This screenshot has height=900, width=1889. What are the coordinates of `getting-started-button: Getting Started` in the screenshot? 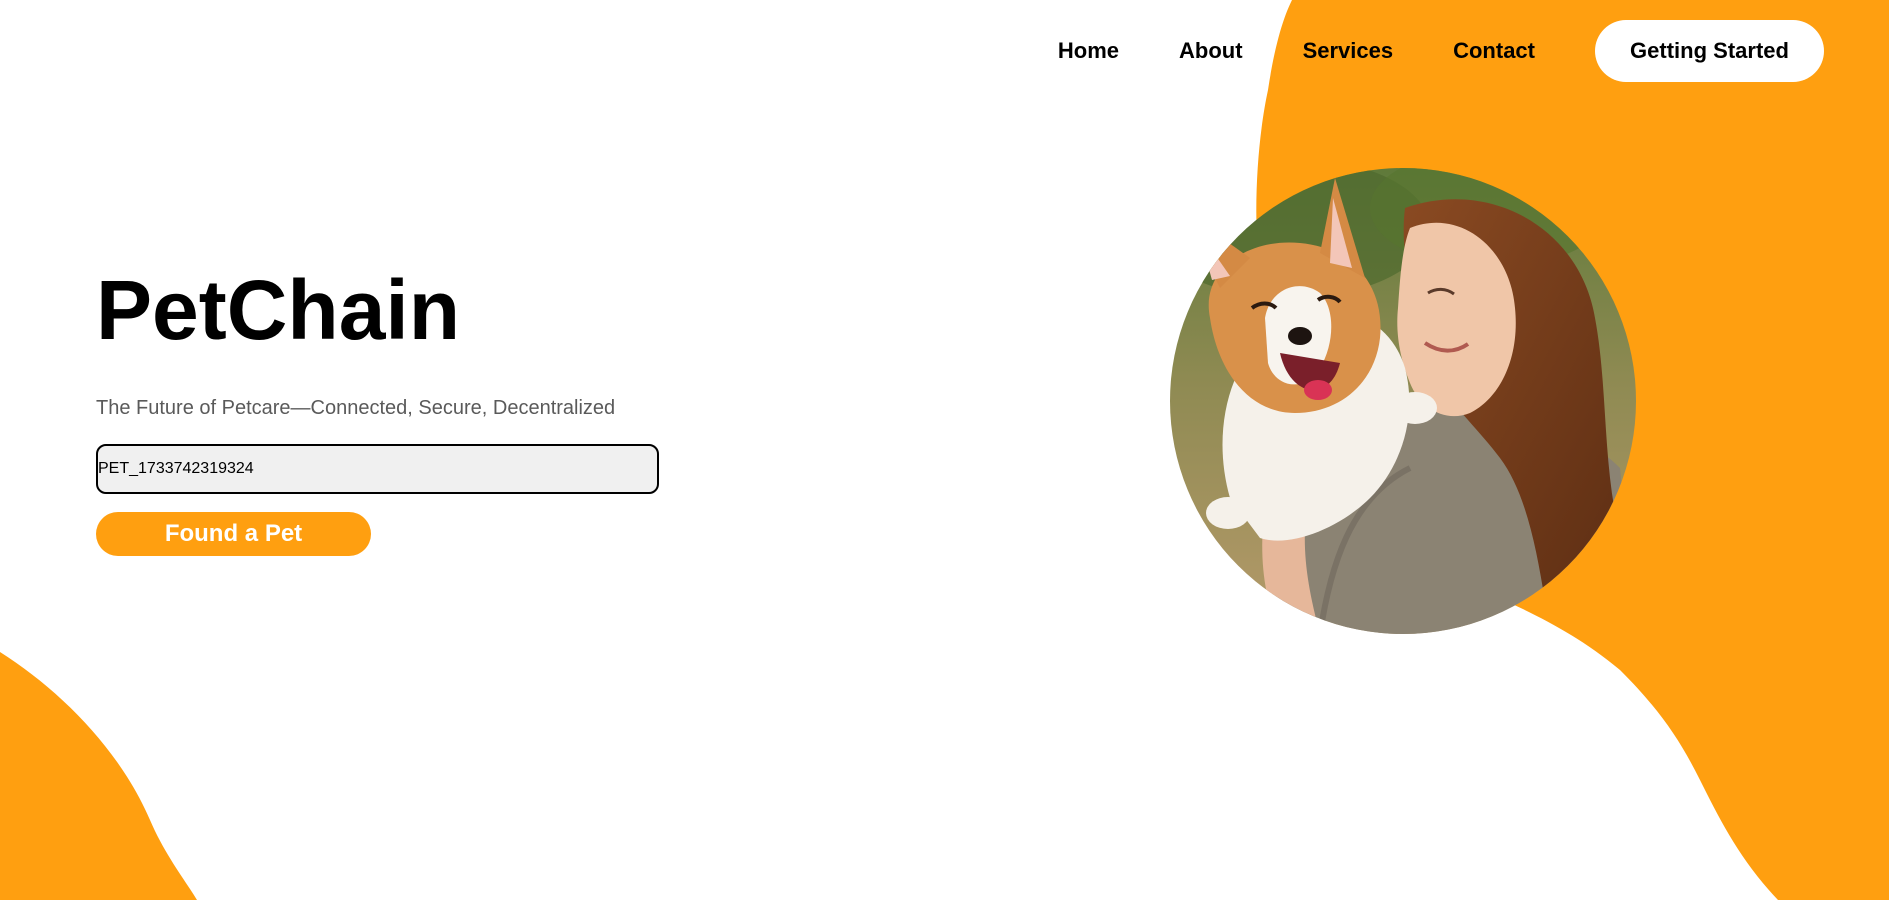 It's located at (1709, 51).